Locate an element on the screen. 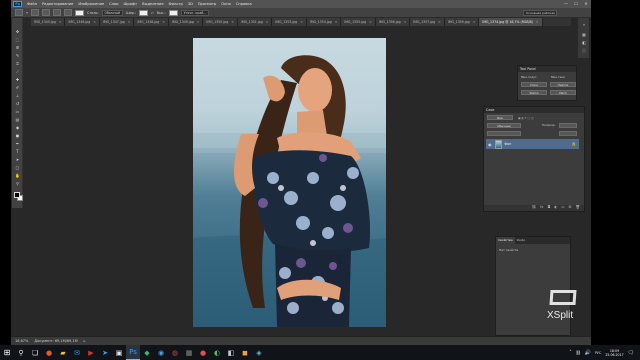 The height and width of the screenshot is (360, 640). width-input is located at coordinates (144, 12).